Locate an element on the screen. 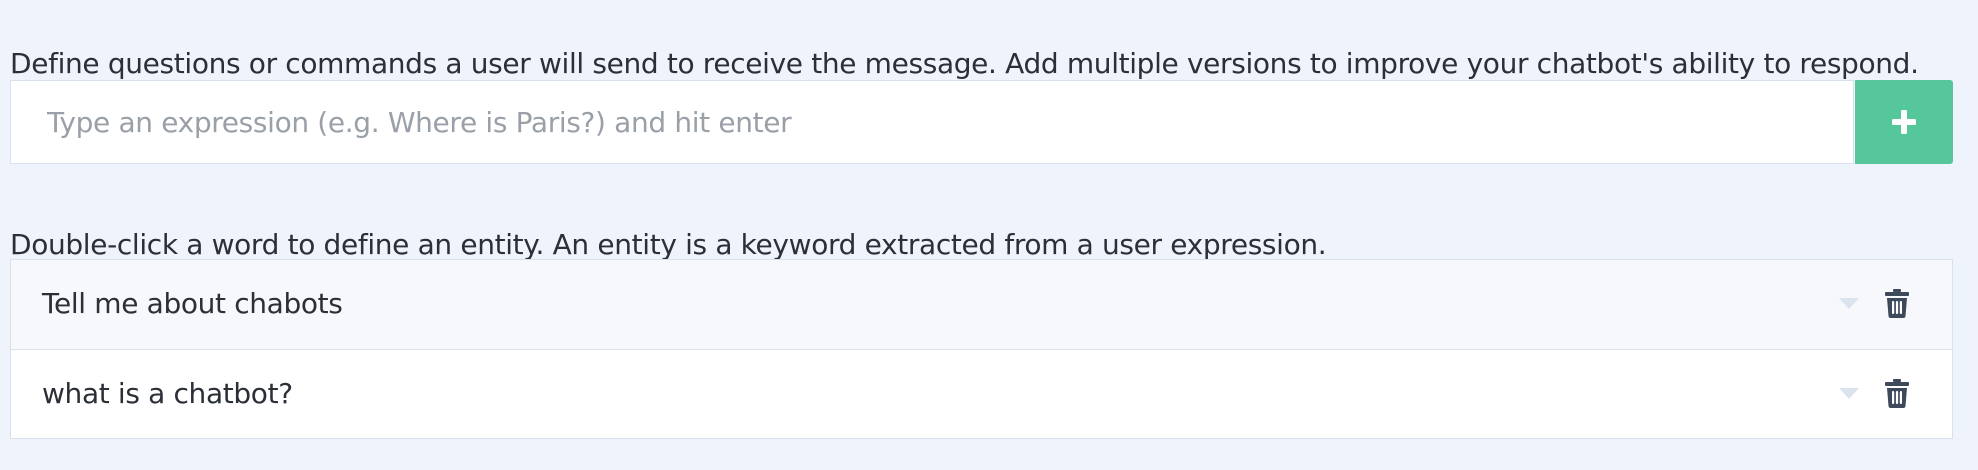 Image resolution: width=1978 pixels, height=470 pixels. plus-icon is located at coordinates (1904, 122).